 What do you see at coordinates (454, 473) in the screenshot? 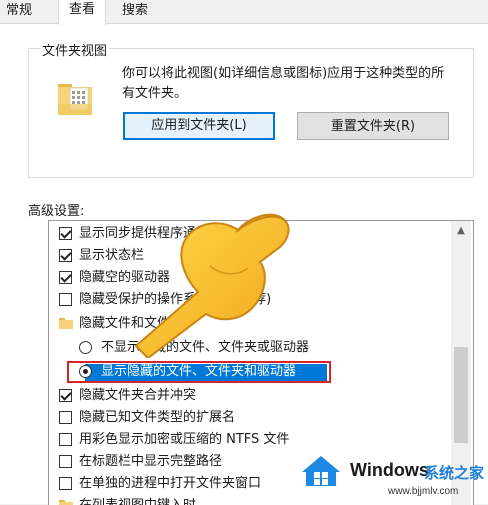
I see `watermark-cn: 系统之家` at bounding box center [454, 473].